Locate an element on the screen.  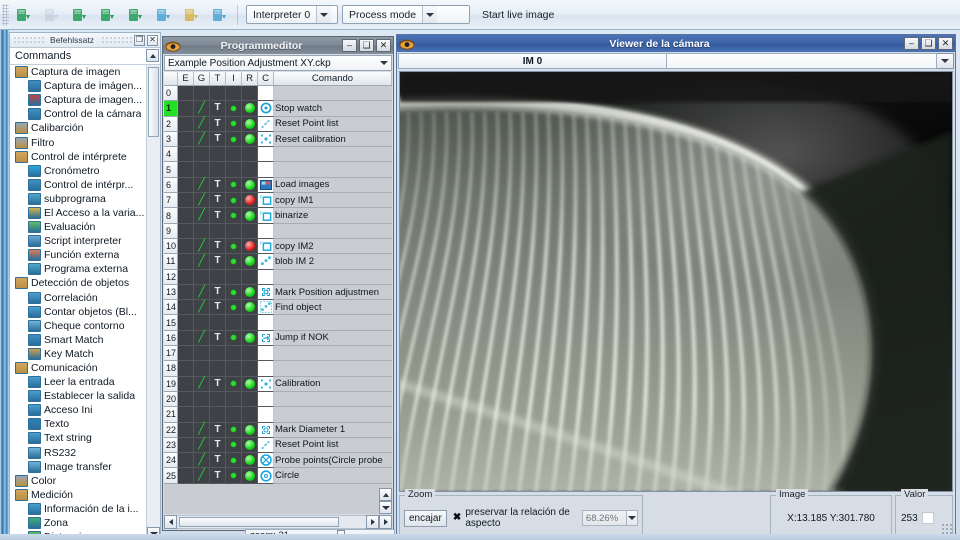
column-header-Comando: Comando is located at coordinates (333, 78).